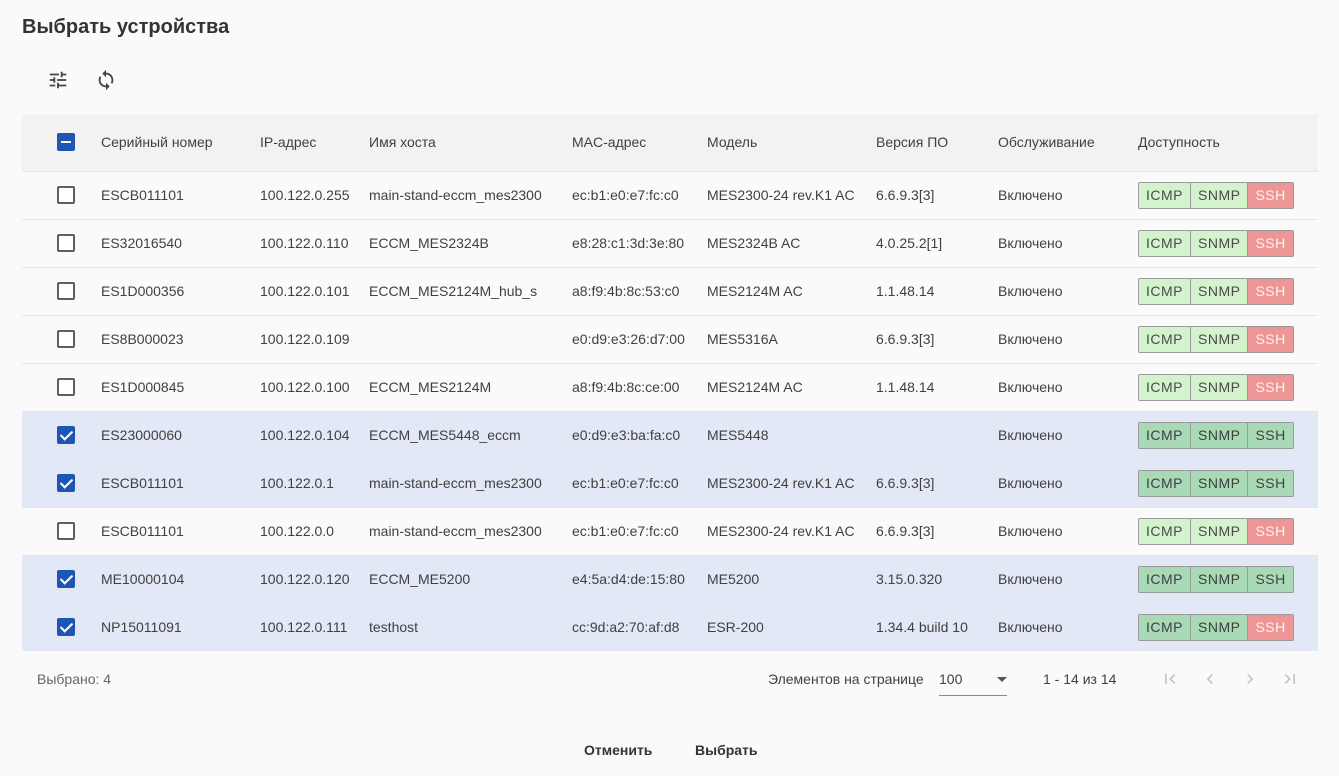 This screenshot has height=776, width=1339. Describe the element at coordinates (1068, 142) in the screenshot. I see `column-header-service: Обслуживание` at that location.